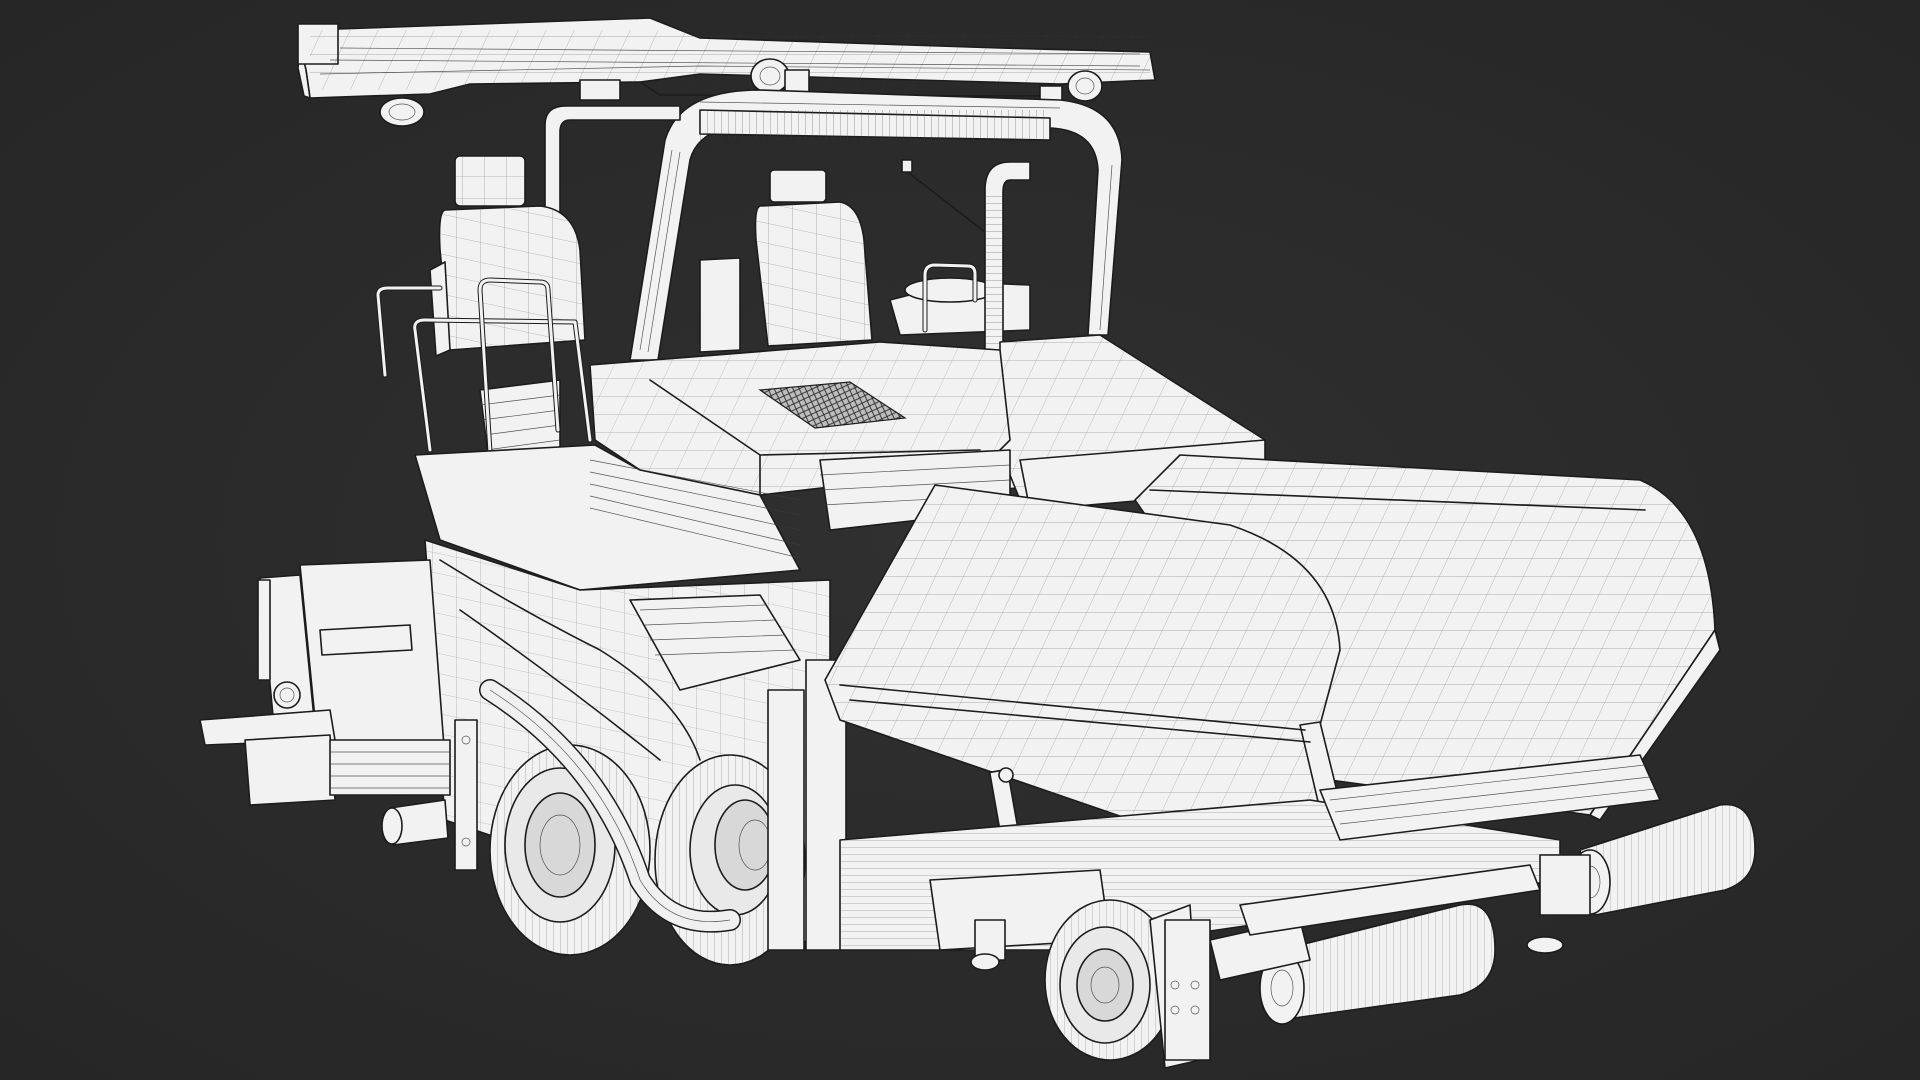 Image resolution: width=1920 pixels, height=1080 pixels. Describe the element at coordinates (865, 256) in the screenshot. I see `operator-seat-right-icon` at that location.